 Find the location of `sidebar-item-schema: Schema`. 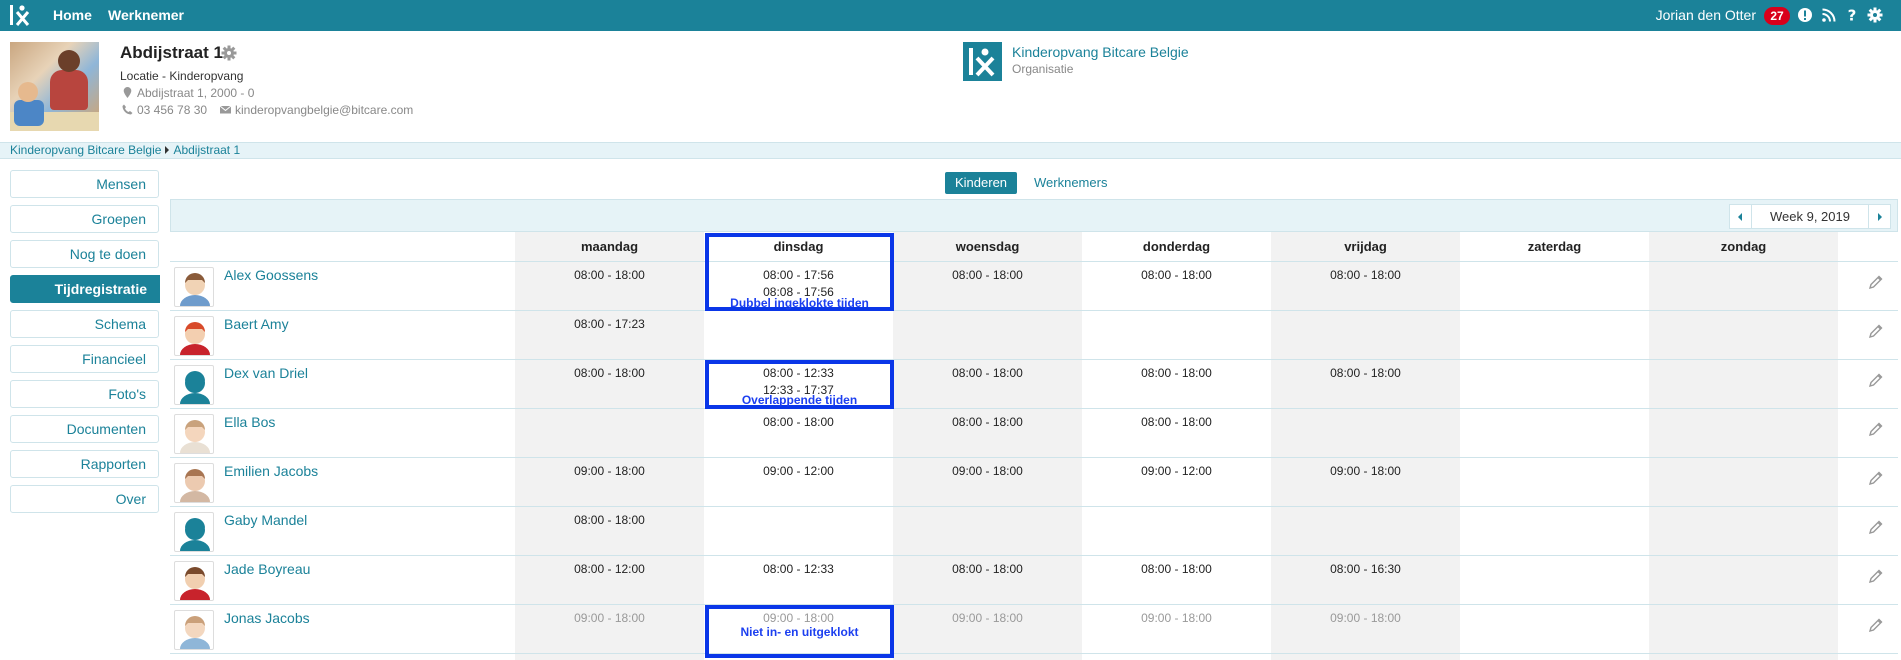

sidebar-item-schema: Schema is located at coordinates (84, 324).